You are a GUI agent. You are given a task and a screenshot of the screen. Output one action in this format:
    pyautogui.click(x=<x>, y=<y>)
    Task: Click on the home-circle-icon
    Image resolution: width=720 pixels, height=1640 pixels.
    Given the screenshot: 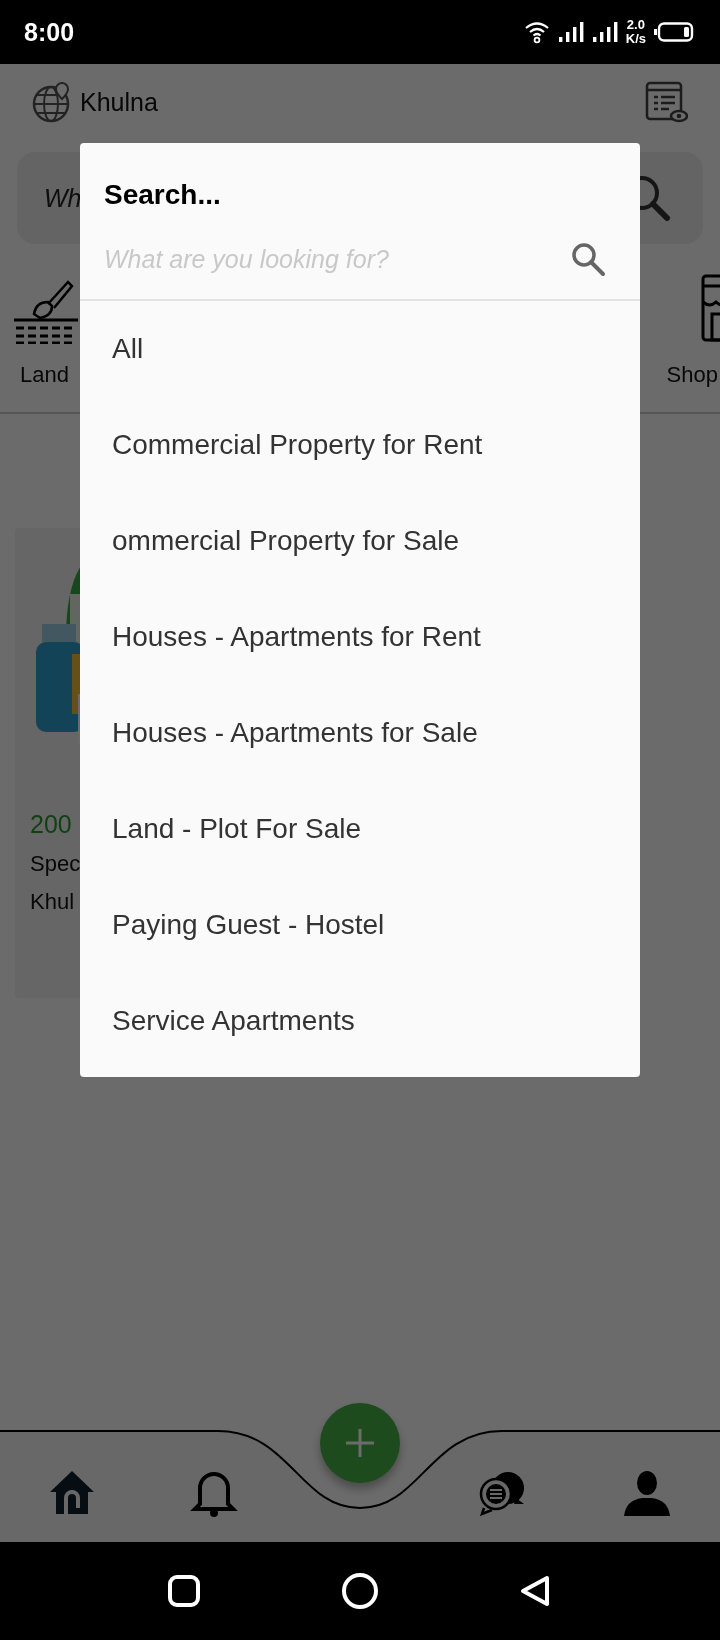 What is the action you would take?
    pyautogui.click(x=360, y=1591)
    